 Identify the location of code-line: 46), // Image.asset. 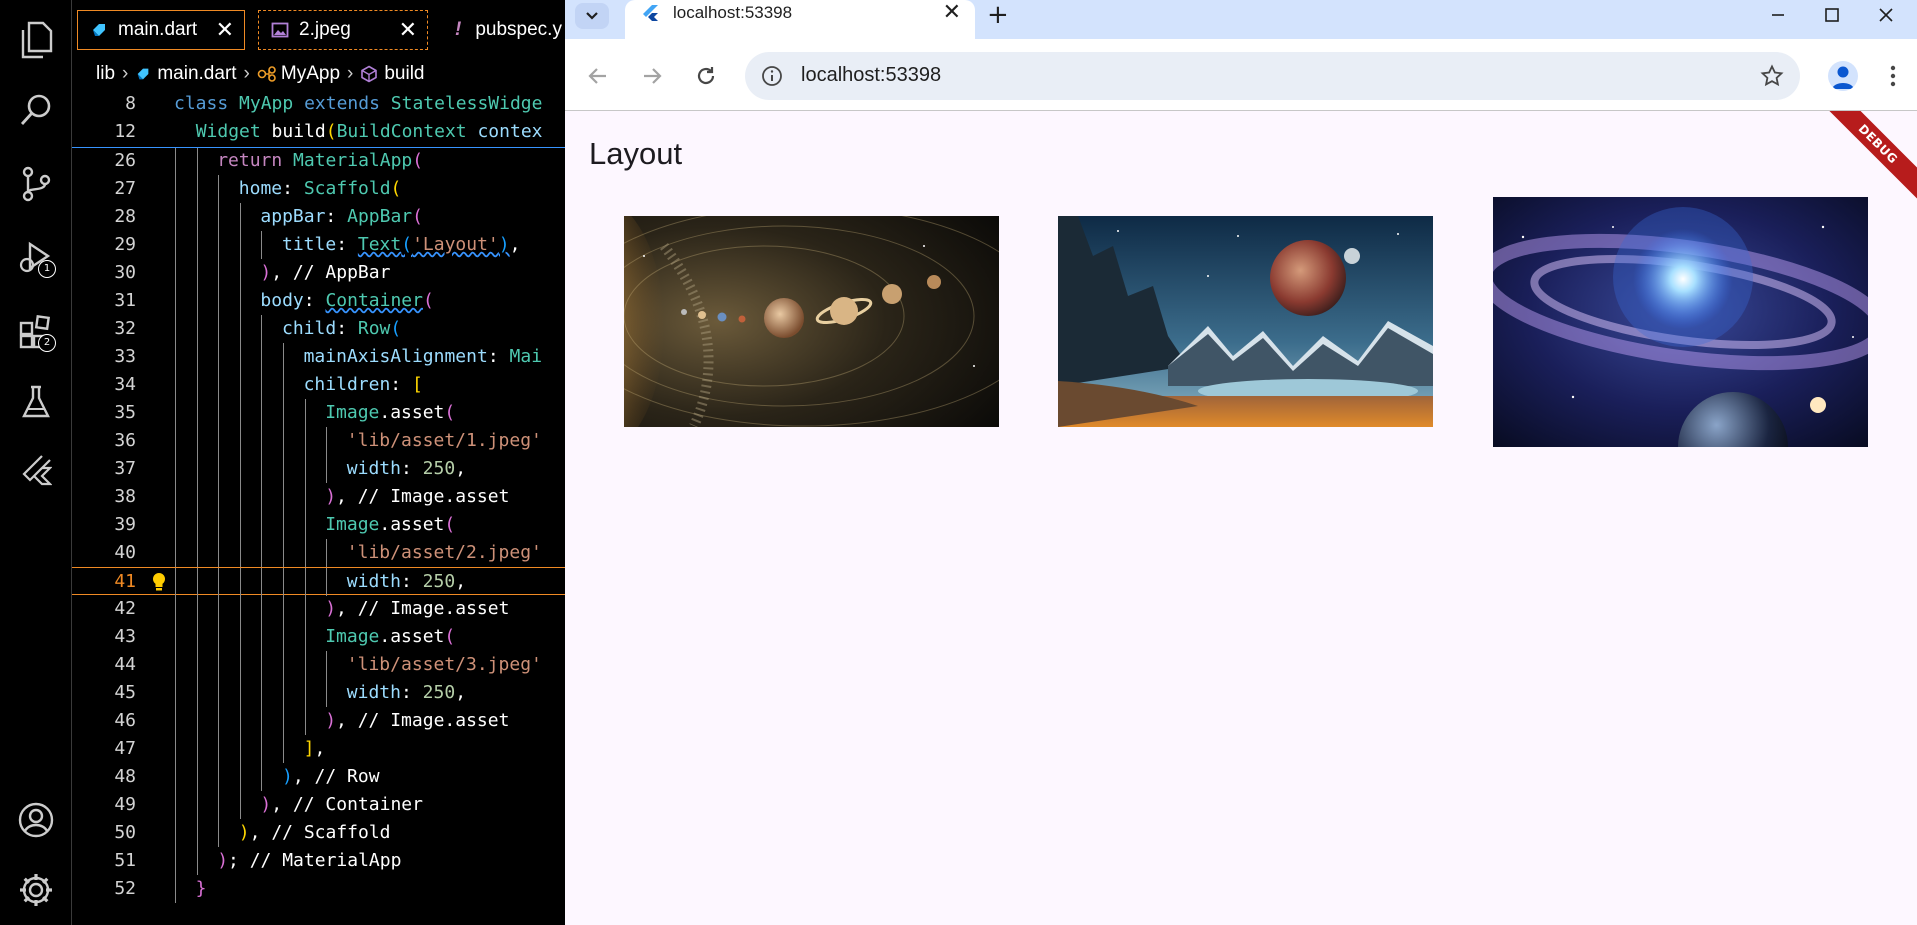
(318, 721).